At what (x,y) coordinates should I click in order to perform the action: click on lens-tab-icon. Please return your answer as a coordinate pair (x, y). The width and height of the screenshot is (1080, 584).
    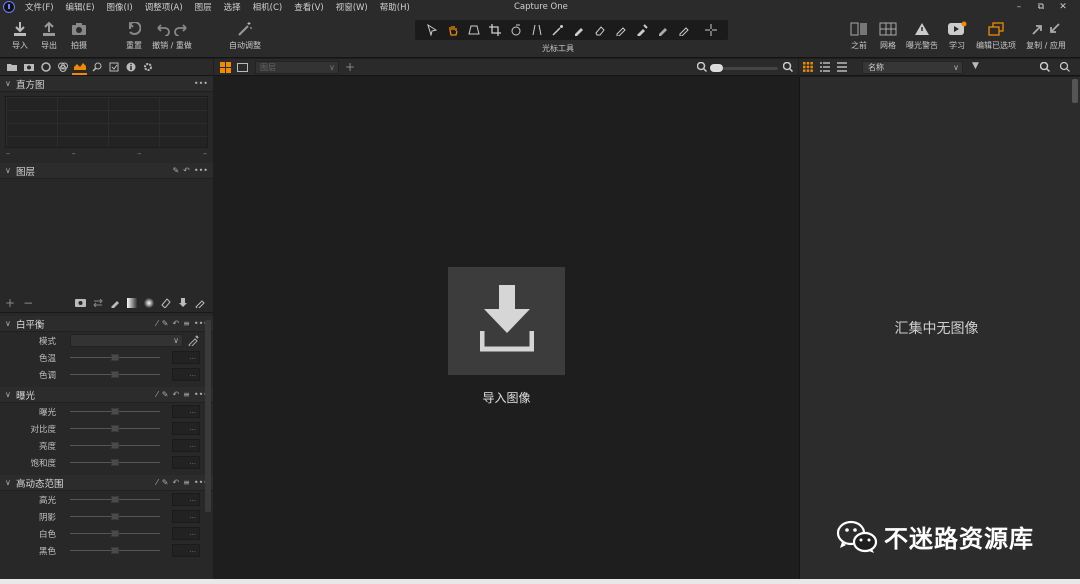
    Looking at the image, I should click on (45, 67).